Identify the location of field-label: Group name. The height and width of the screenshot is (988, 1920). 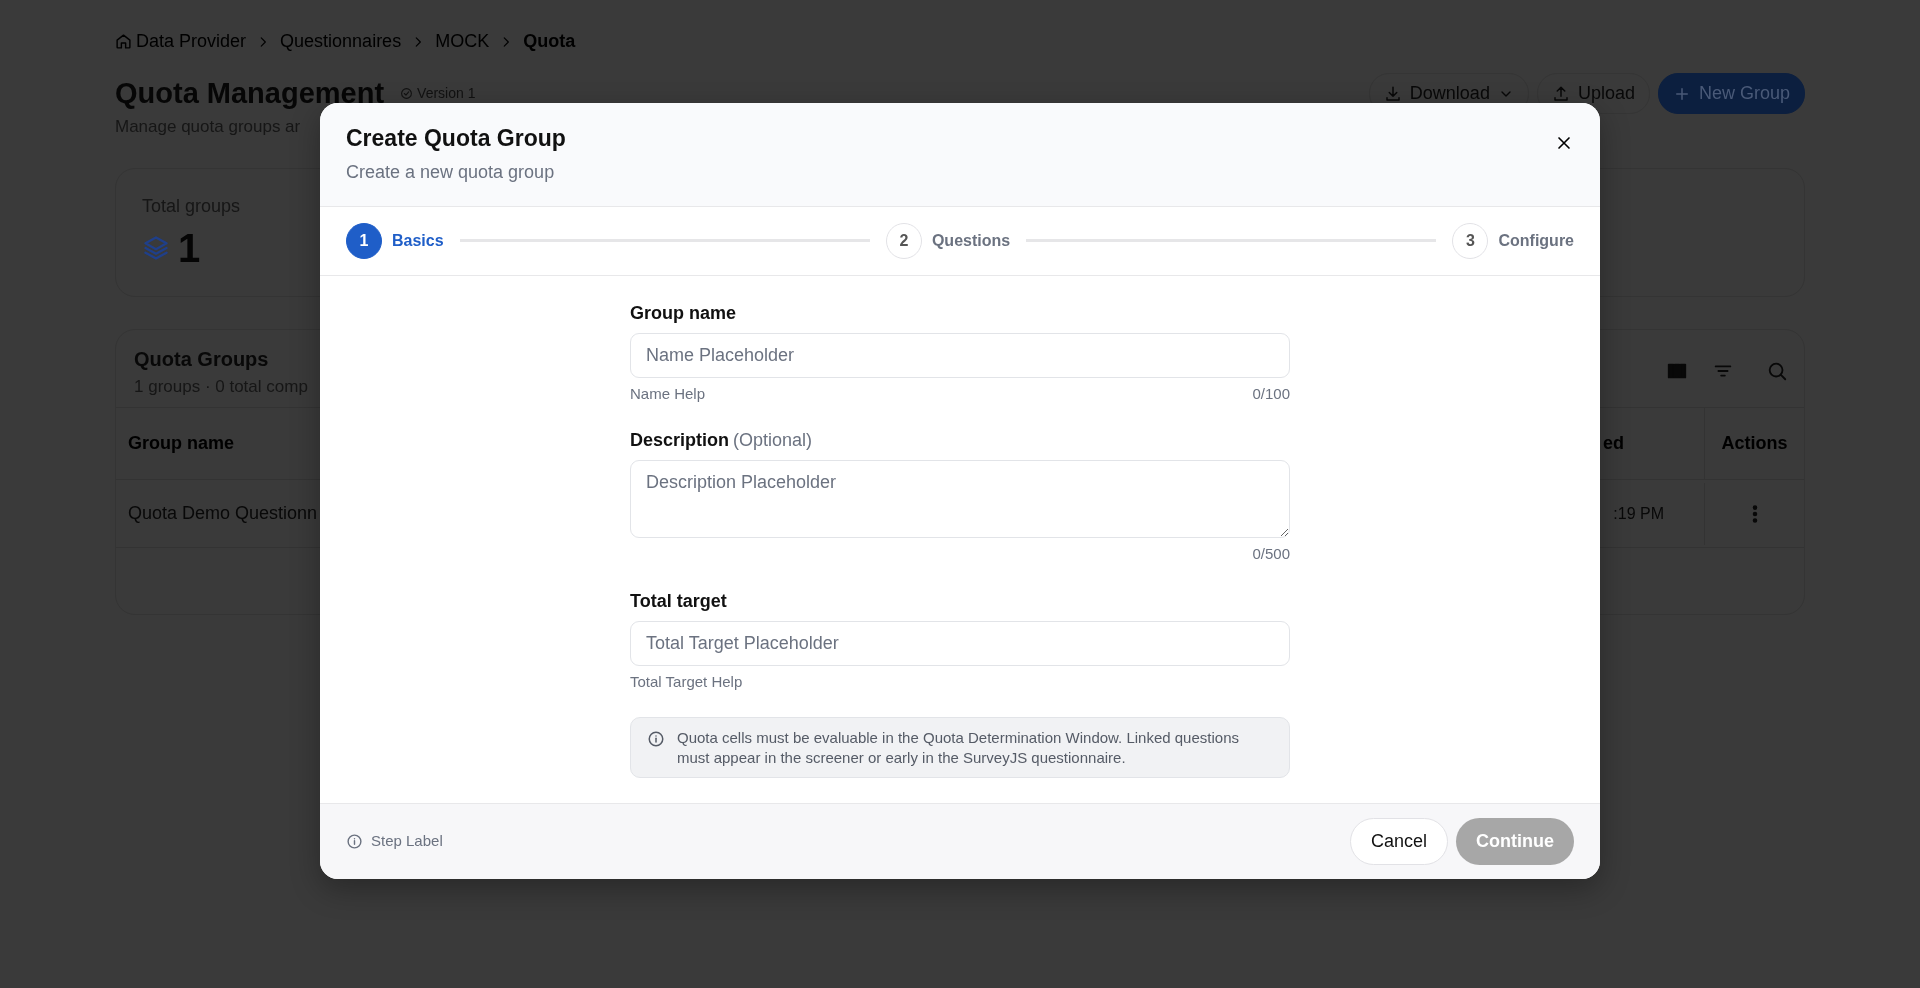
(683, 313).